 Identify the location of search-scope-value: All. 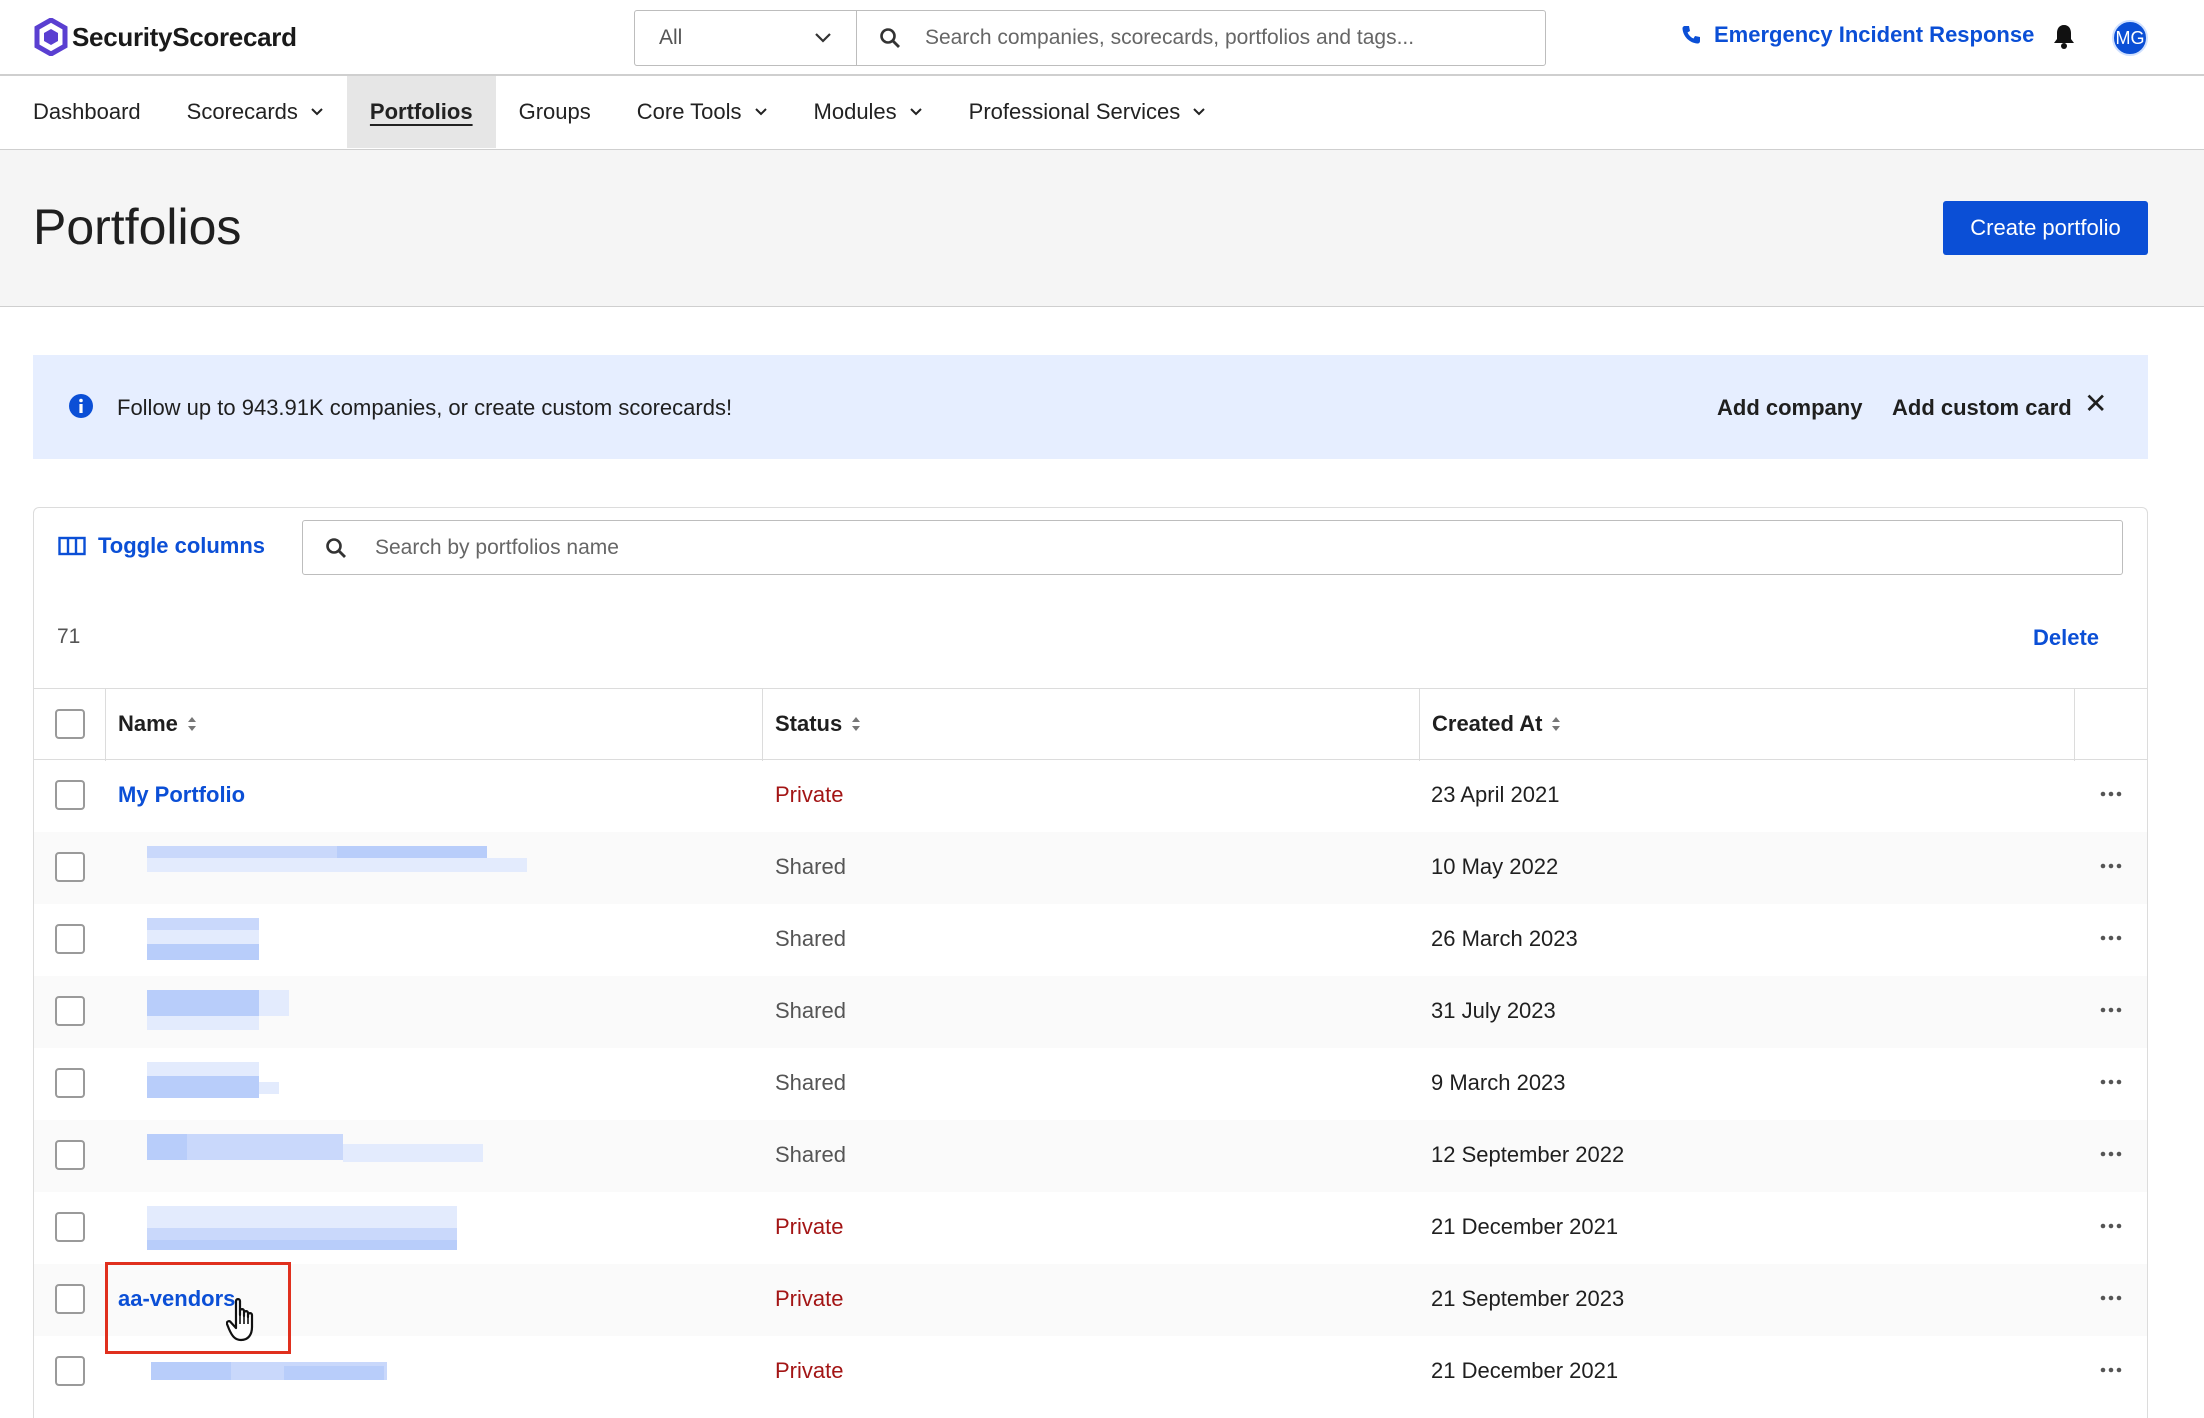
(671, 37).